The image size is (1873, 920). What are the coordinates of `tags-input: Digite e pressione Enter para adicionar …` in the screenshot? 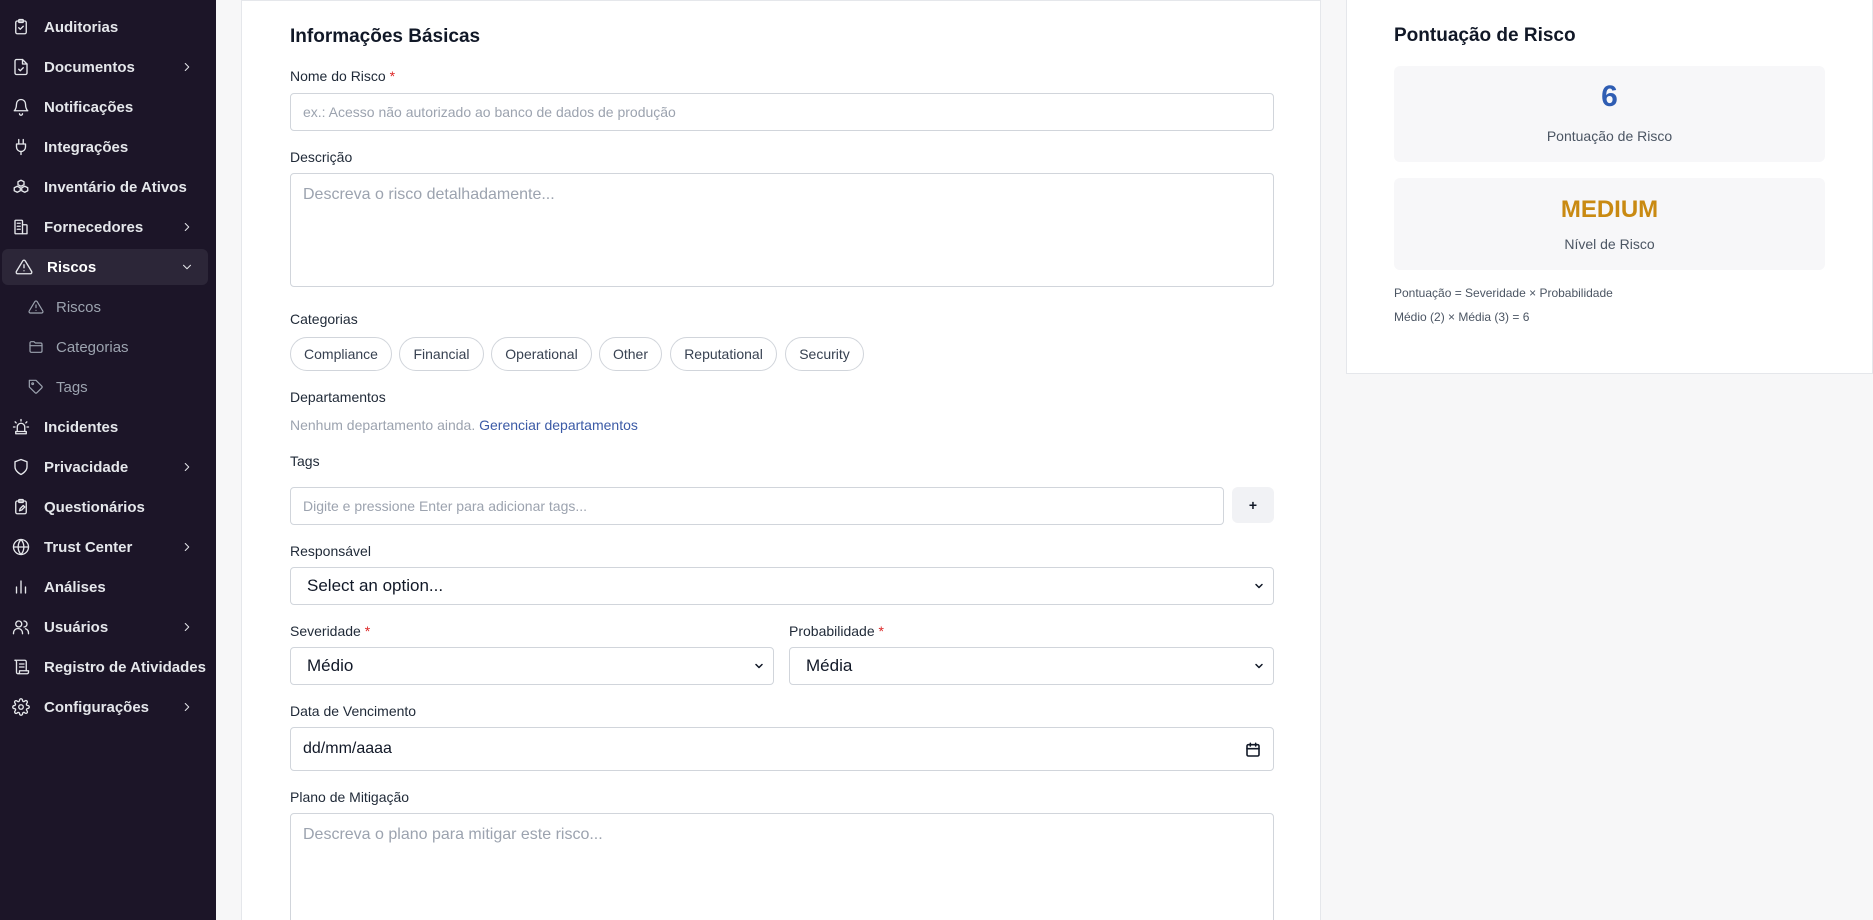 It's located at (757, 506).